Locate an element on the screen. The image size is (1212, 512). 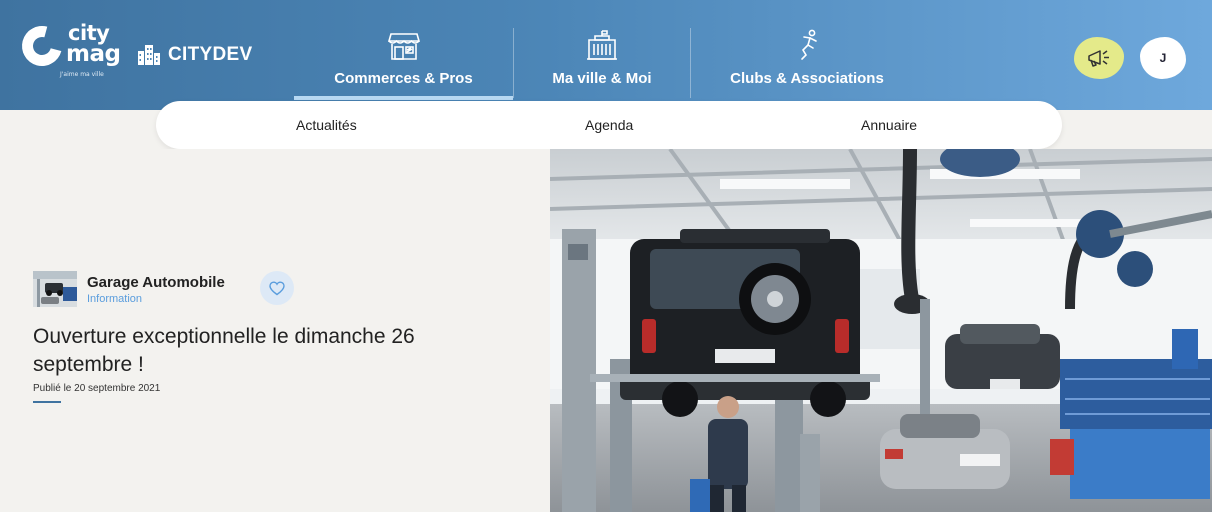
business-name: Garage Automobile is located at coordinates (156, 282).